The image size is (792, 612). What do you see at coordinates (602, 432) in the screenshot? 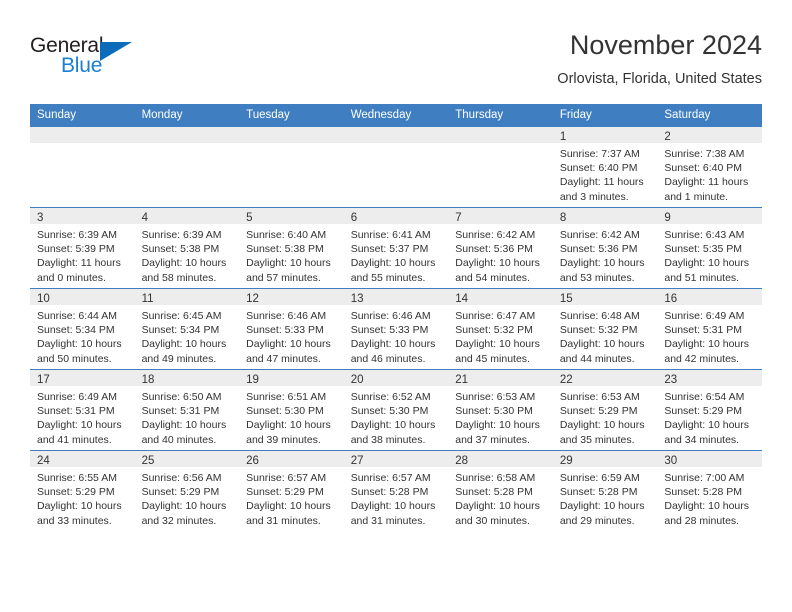
I see `daylight-text: Daylight: 10 hours and 35 minutes.` at bounding box center [602, 432].